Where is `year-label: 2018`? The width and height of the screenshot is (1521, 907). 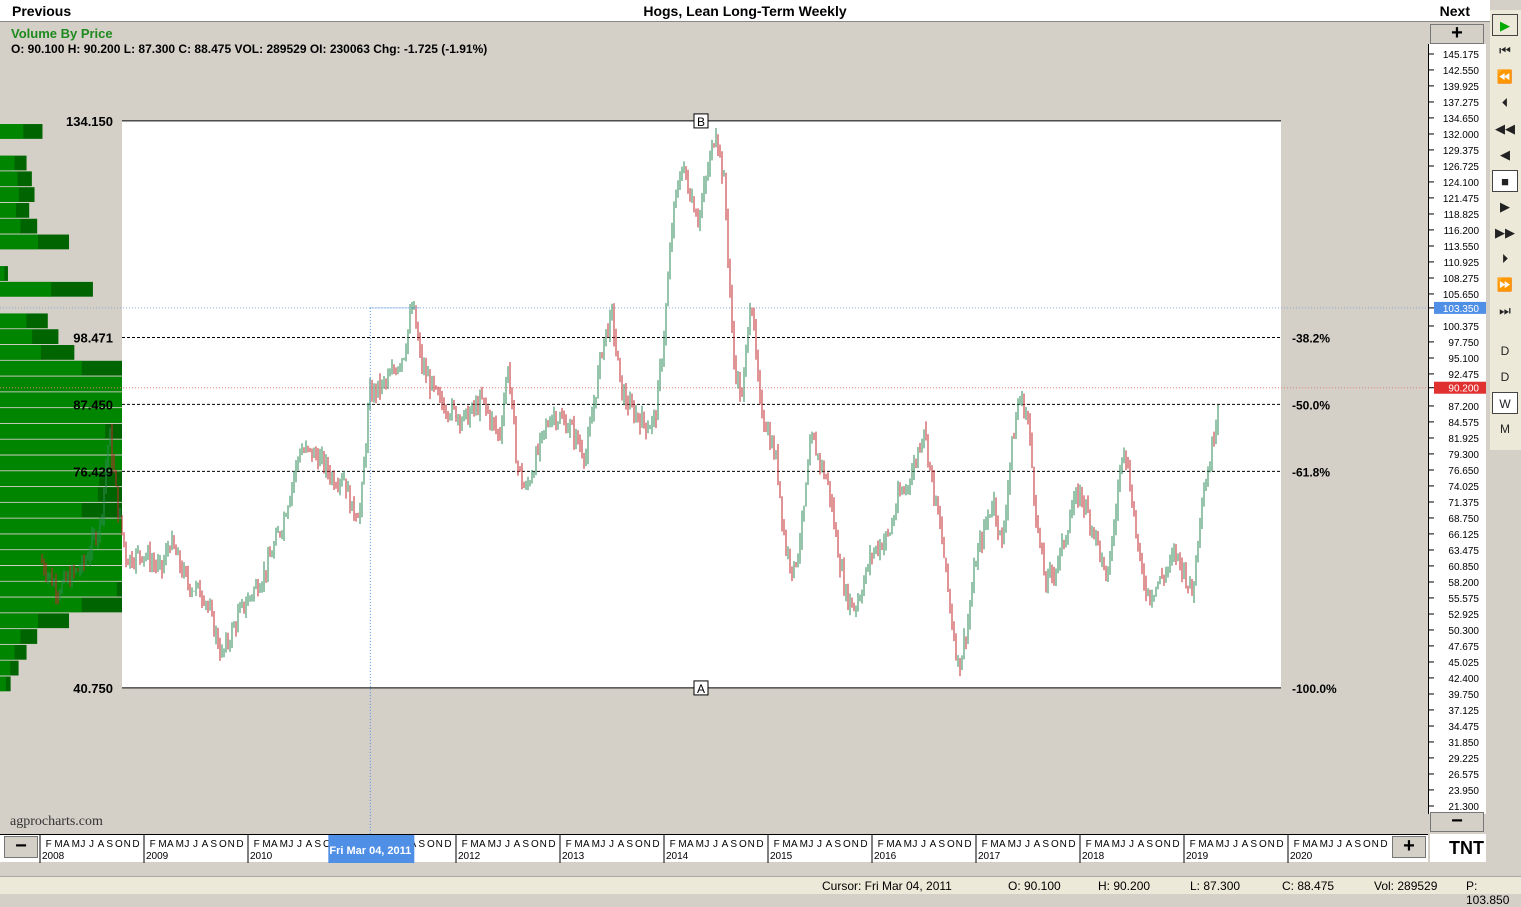
year-label: 2018 is located at coordinates (1093, 856).